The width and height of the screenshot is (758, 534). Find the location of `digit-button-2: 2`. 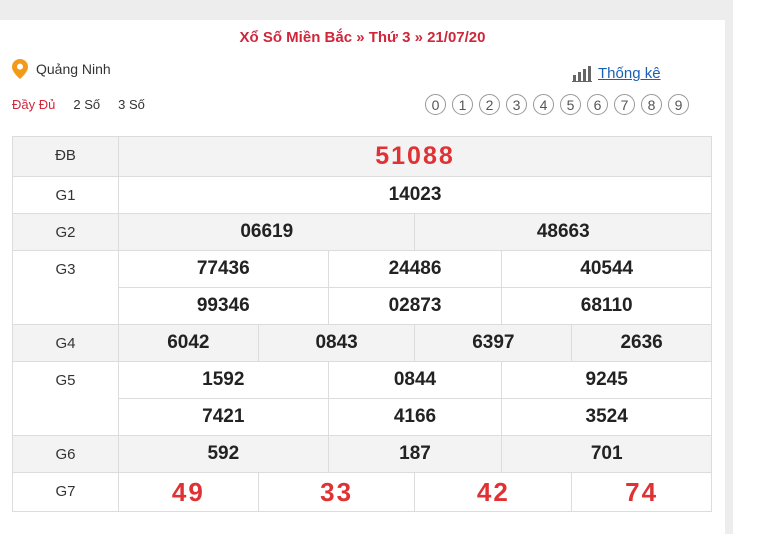

digit-button-2: 2 is located at coordinates (489, 104).